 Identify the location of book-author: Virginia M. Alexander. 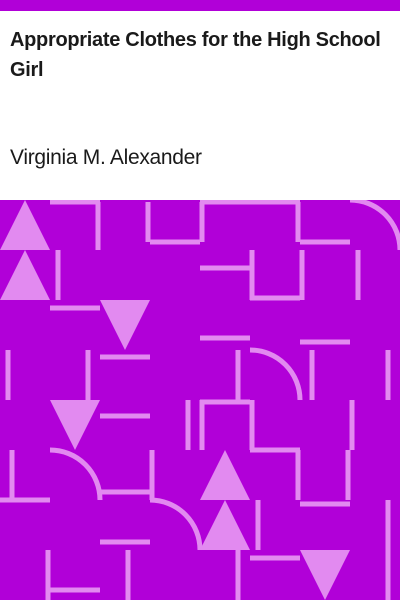
(106, 157).